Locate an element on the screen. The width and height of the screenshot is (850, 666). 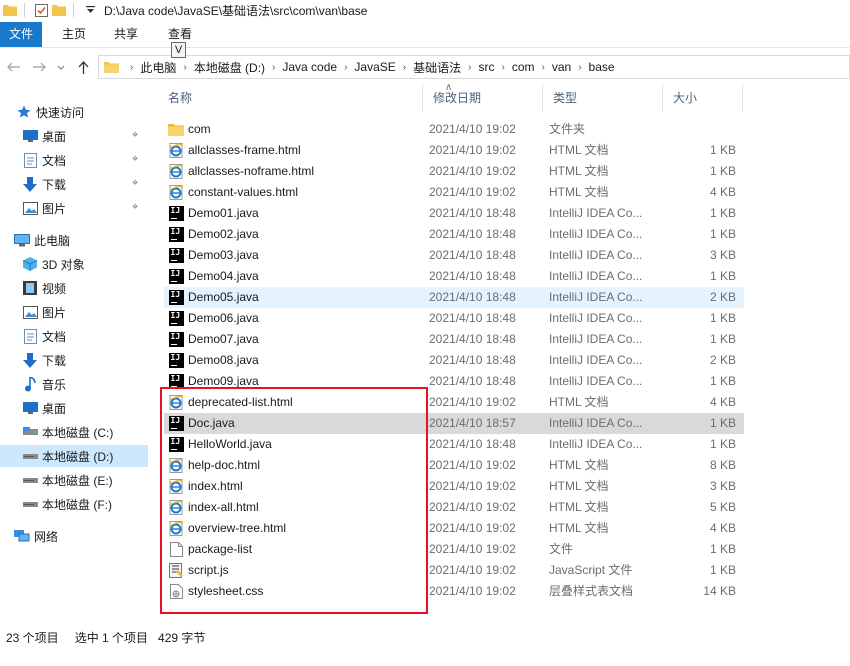
breadcrumb-java-code: Java code is located at coordinates (309, 67).